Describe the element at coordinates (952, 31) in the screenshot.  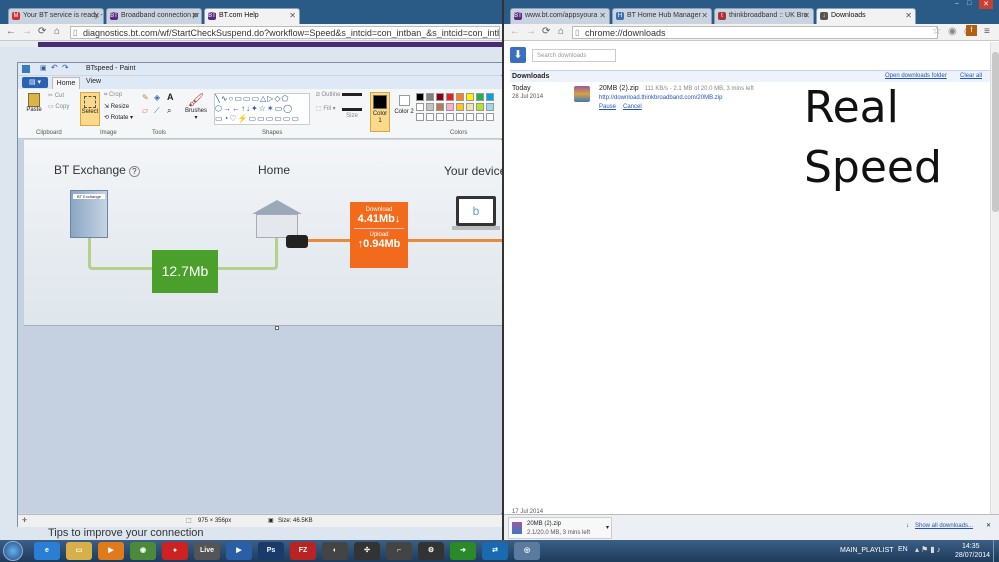
I see `extension-icon: ◉` at that location.